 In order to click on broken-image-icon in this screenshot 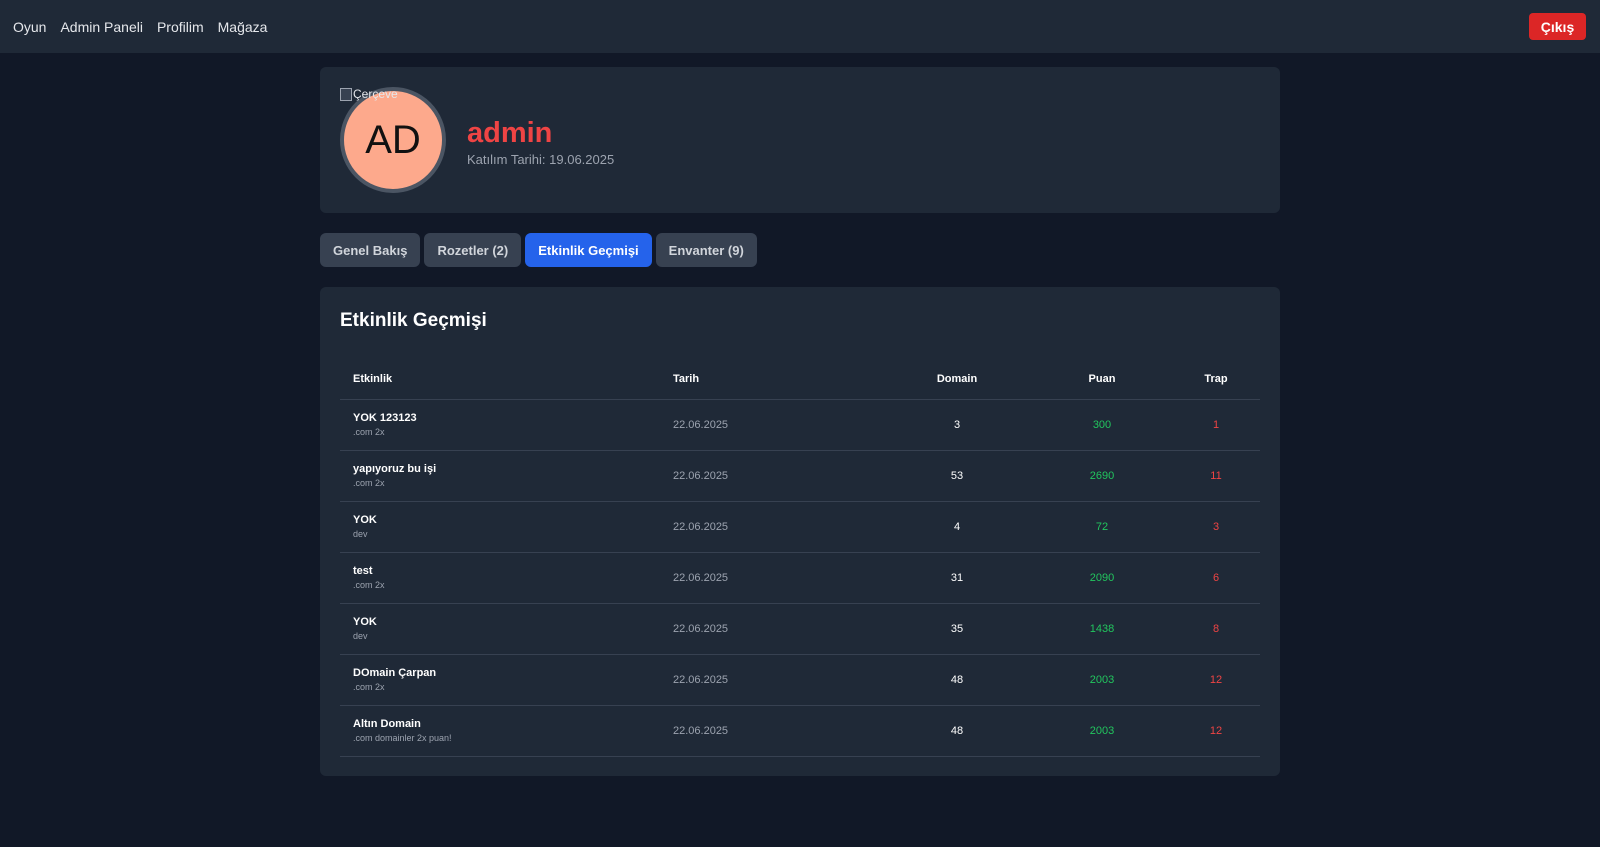, I will do `click(346, 94)`.